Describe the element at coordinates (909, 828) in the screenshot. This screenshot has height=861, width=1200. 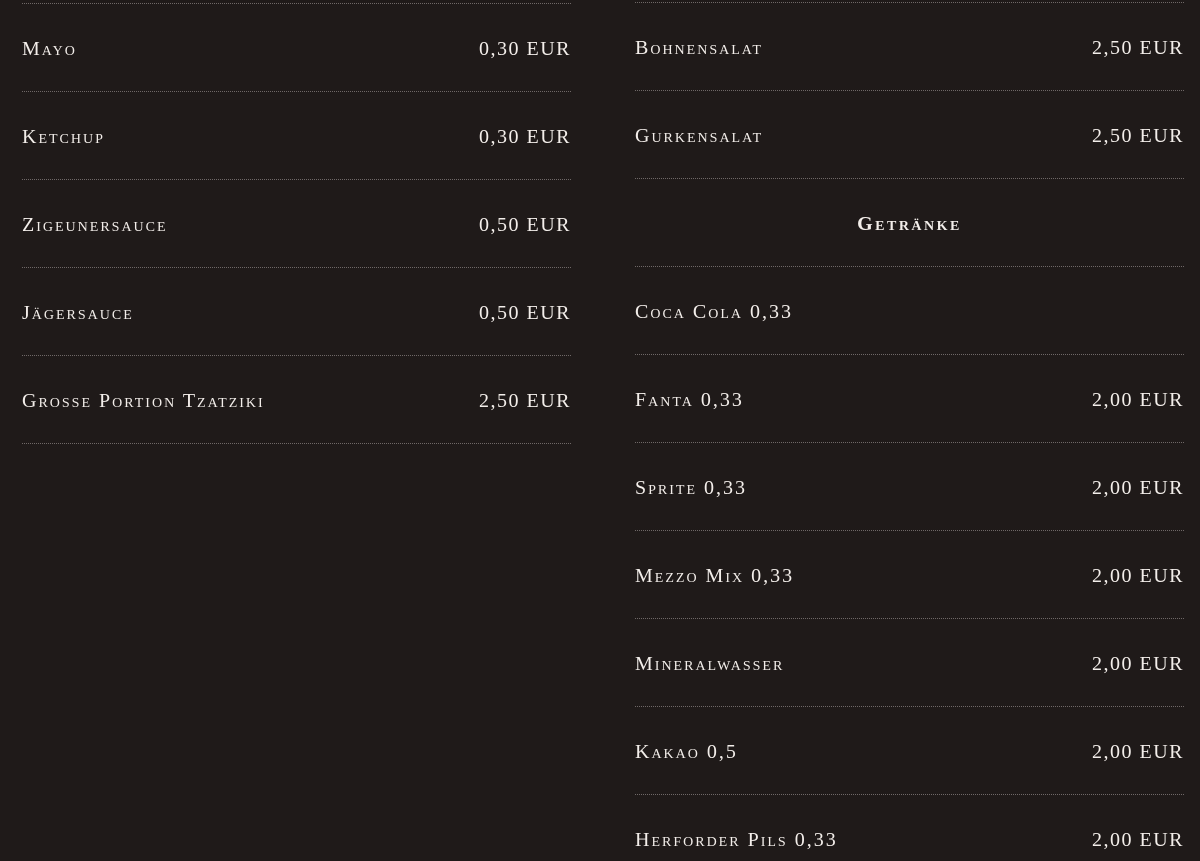
I see `menu-item: Herforder Pils 0,33 2,00 EUR` at that location.